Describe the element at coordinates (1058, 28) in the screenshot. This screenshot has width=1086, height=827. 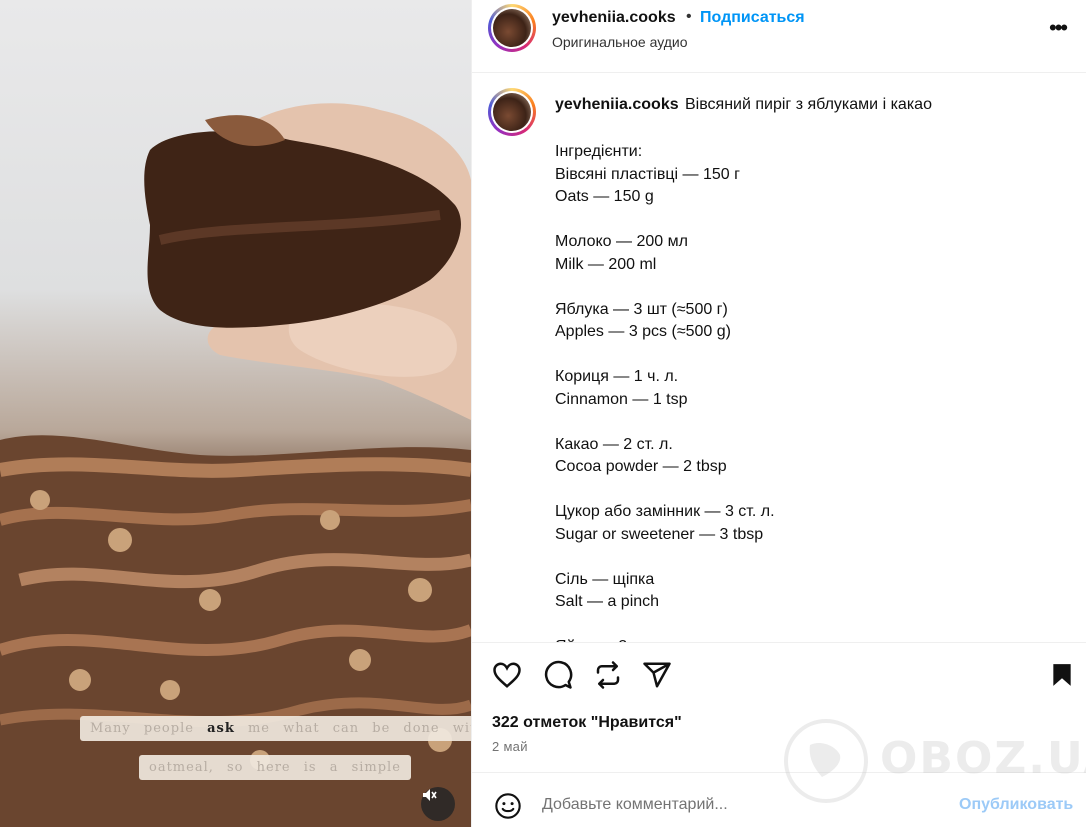
I see `more-options-button: •••` at that location.